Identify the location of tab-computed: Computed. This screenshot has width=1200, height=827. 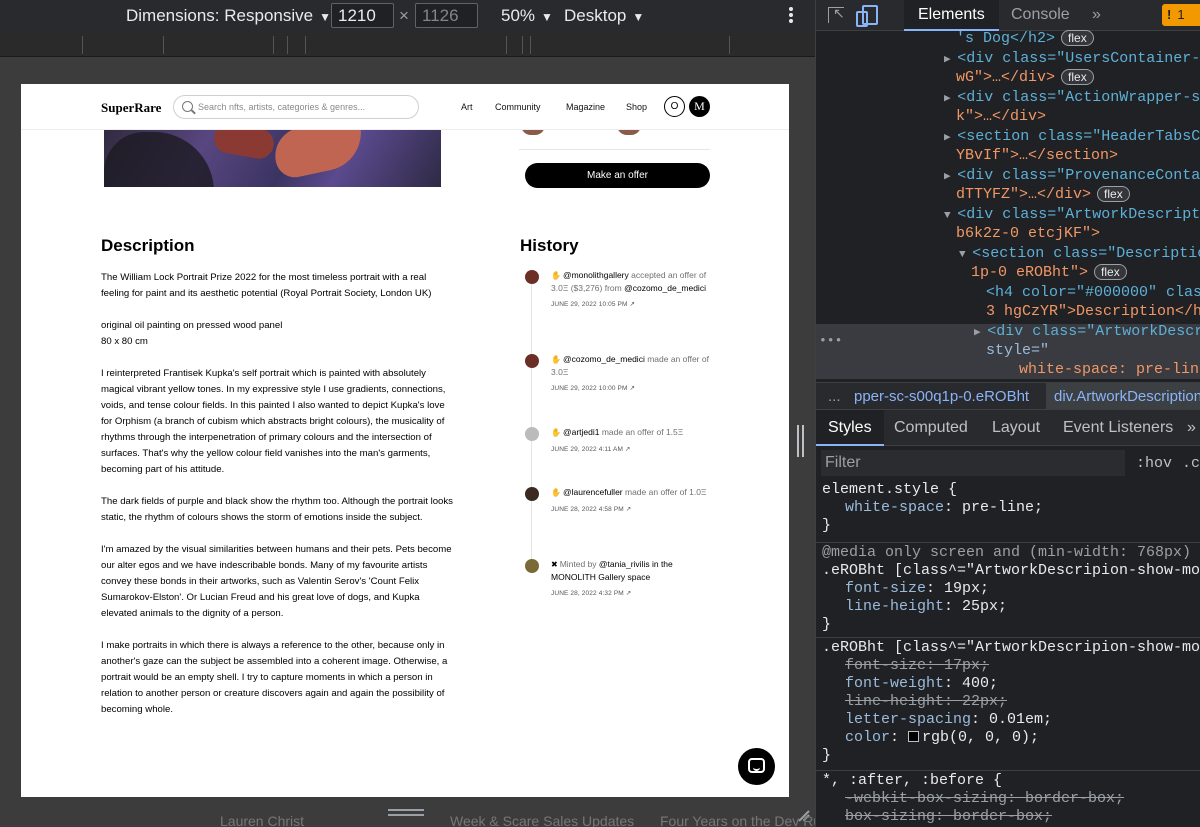
(931, 428).